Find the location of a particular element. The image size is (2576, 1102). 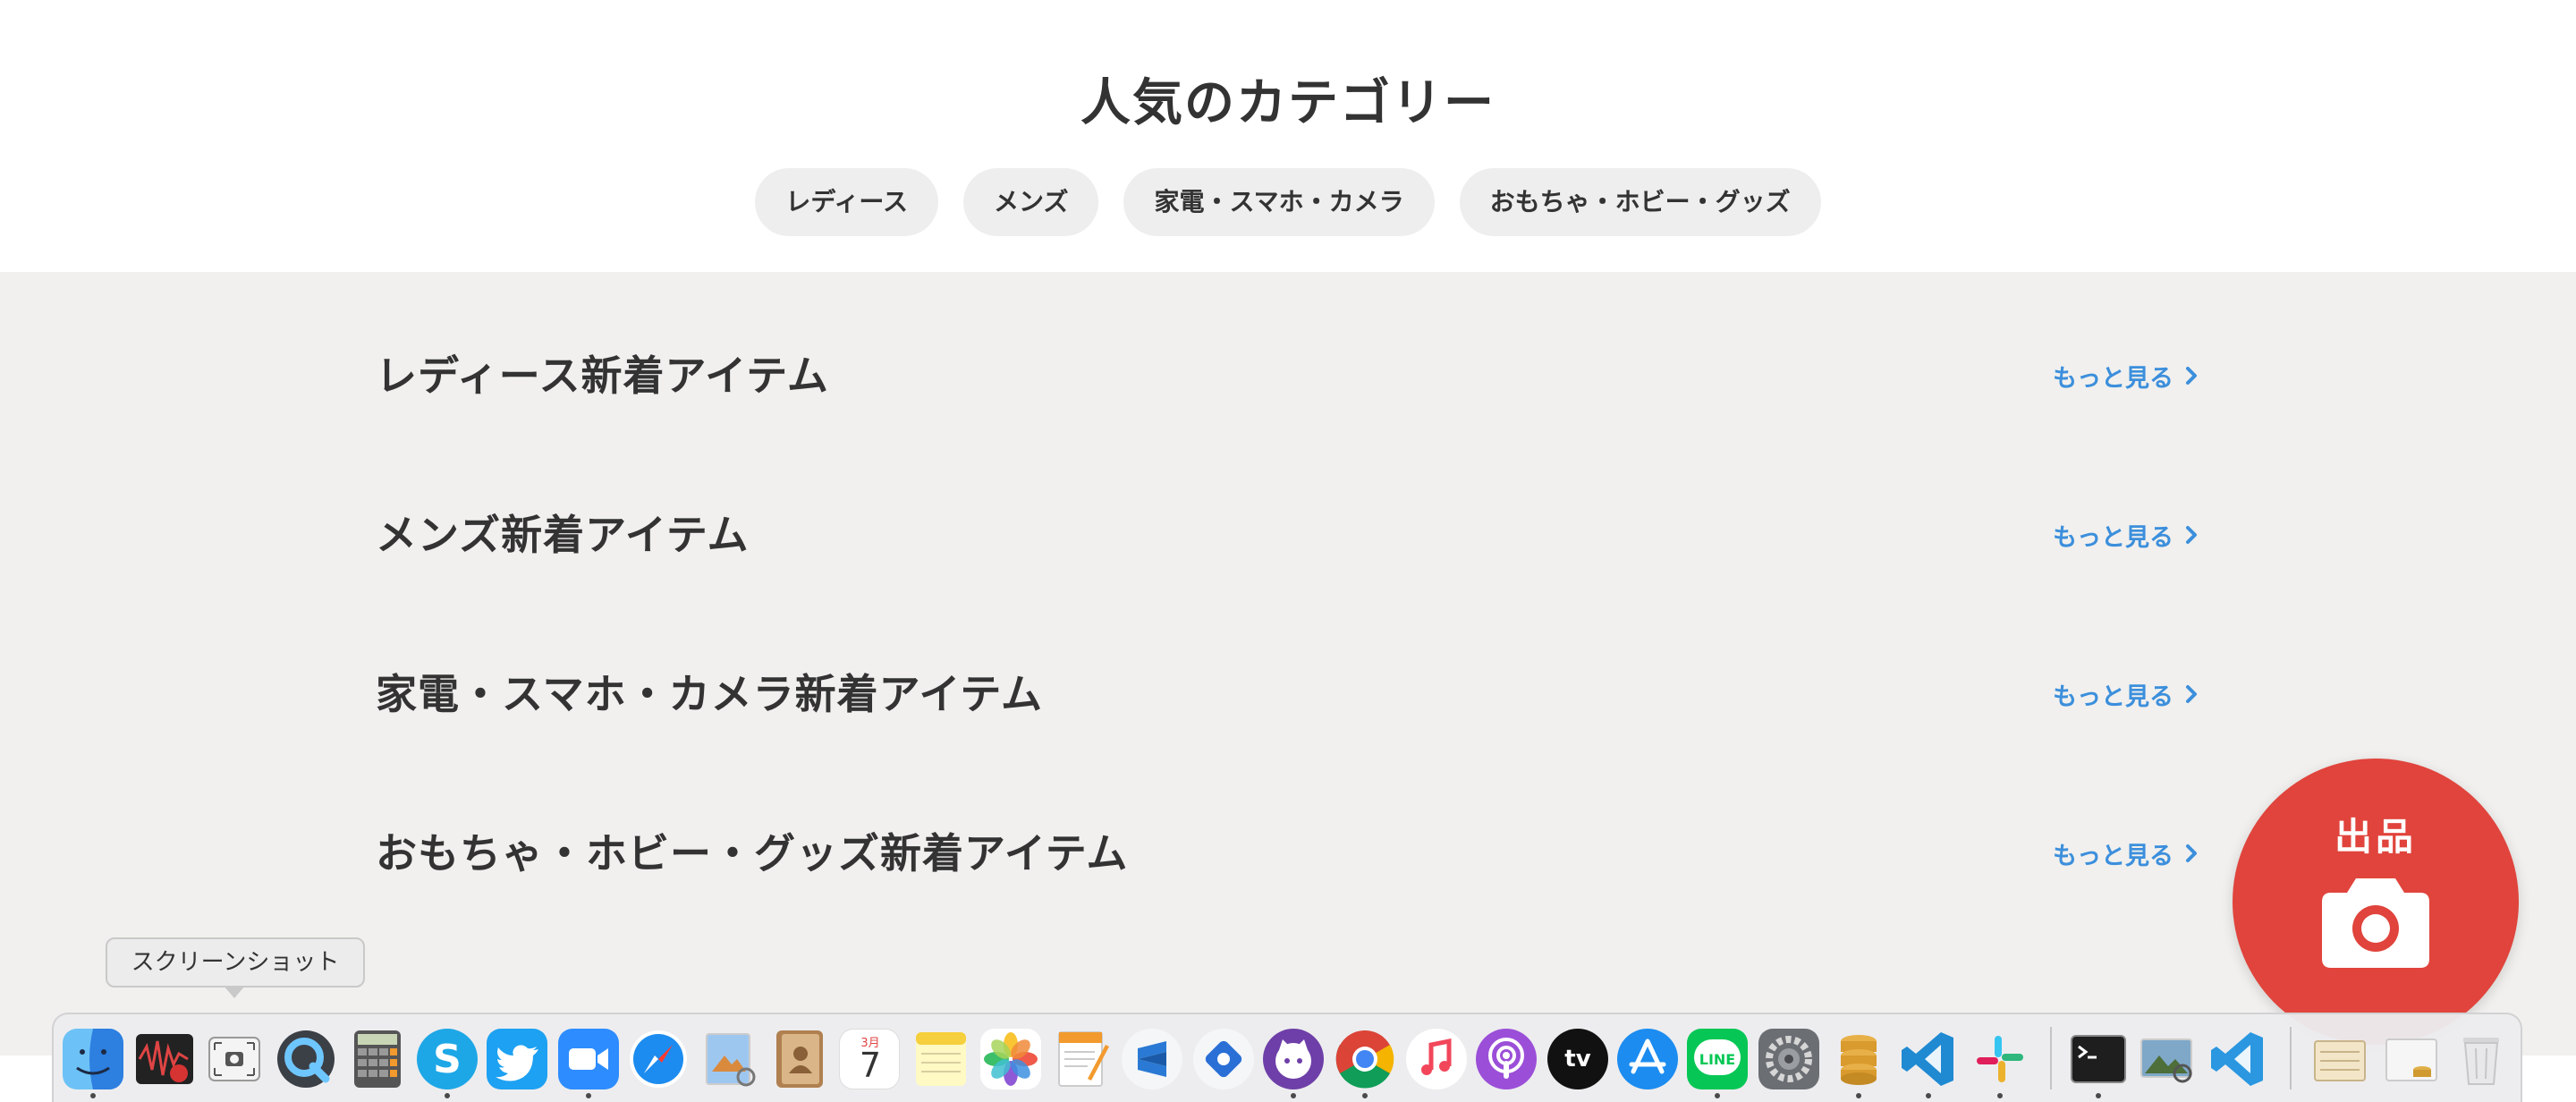

vscode-icon is located at coordinates (1928, 1059).